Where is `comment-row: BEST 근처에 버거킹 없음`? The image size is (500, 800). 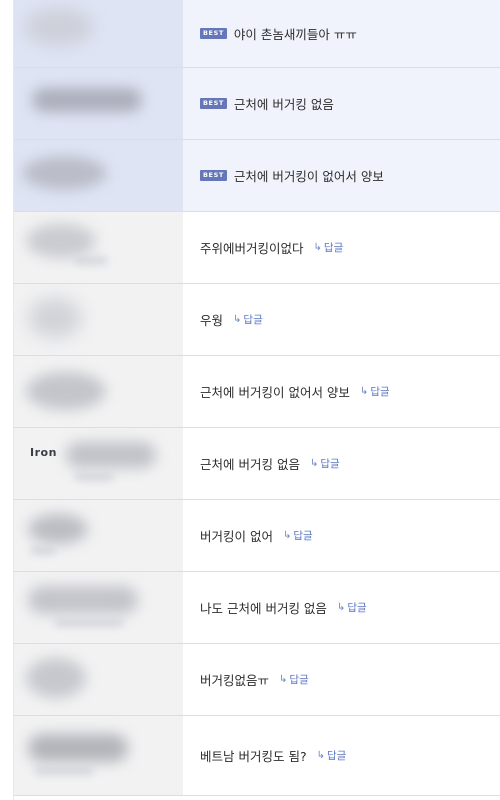
comment-row: BEST 근처에 버거킹 없음 is located at coordinates (257, 104).